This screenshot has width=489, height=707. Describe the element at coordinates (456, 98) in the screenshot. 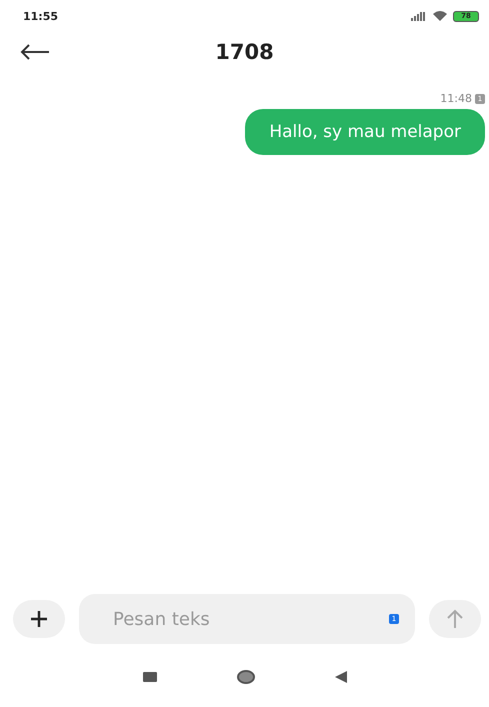

I see `message-time: 11:48` at that location.